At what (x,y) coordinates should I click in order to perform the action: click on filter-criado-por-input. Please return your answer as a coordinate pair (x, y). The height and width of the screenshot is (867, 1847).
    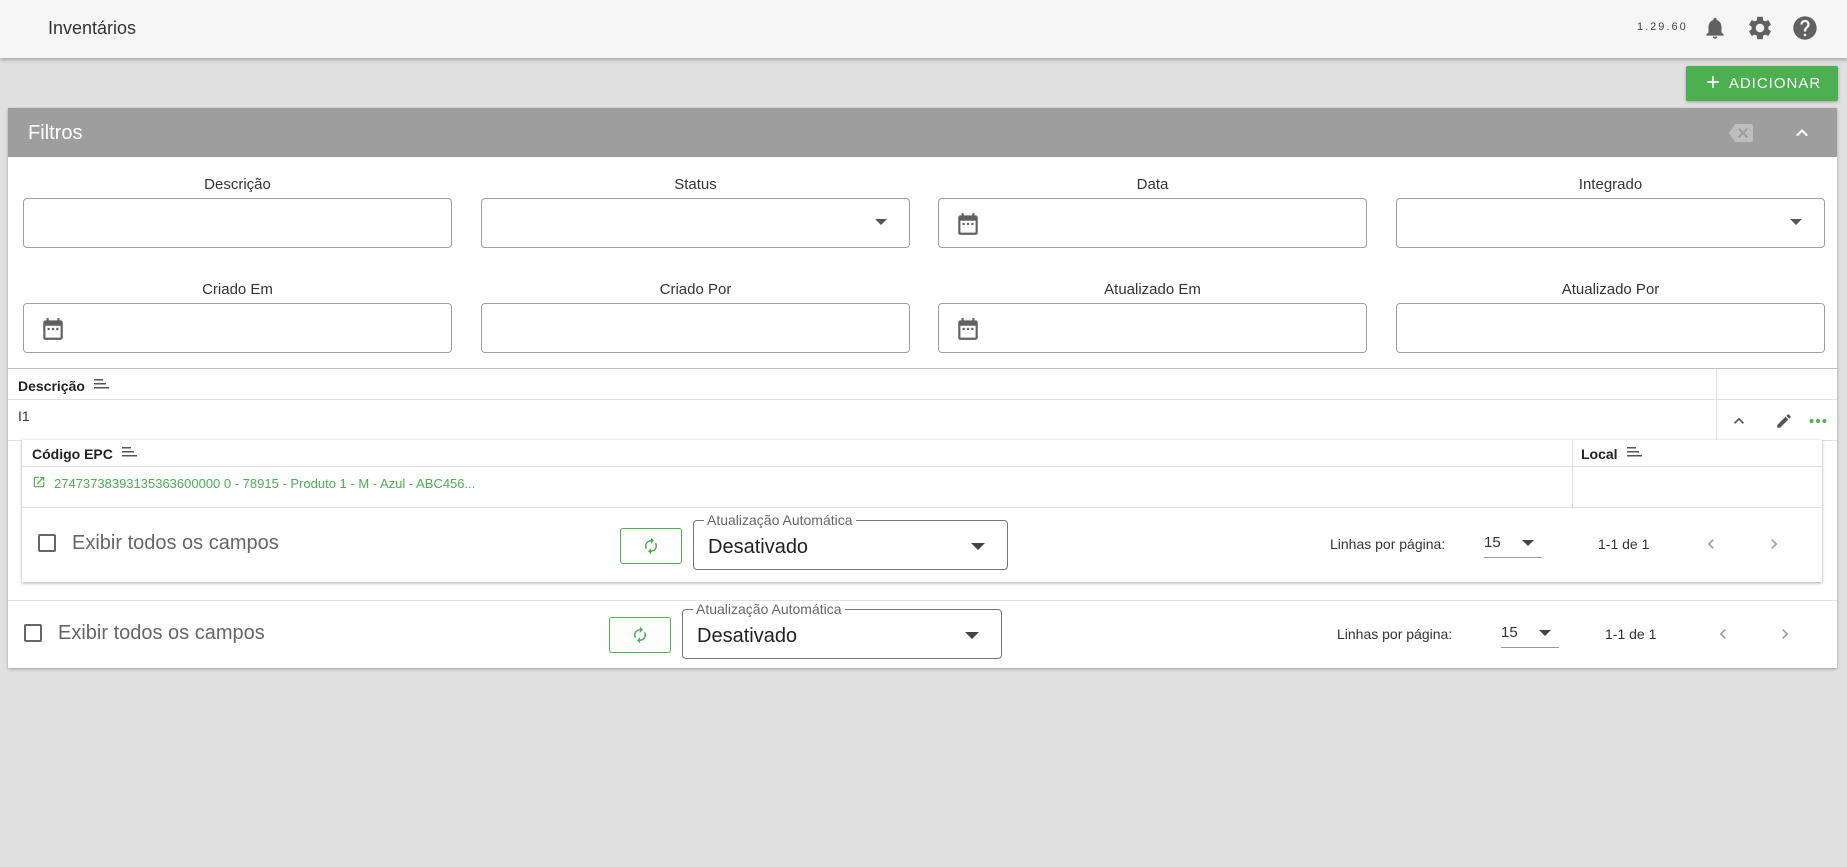
    Looking at the image, I should click on (695, 328).